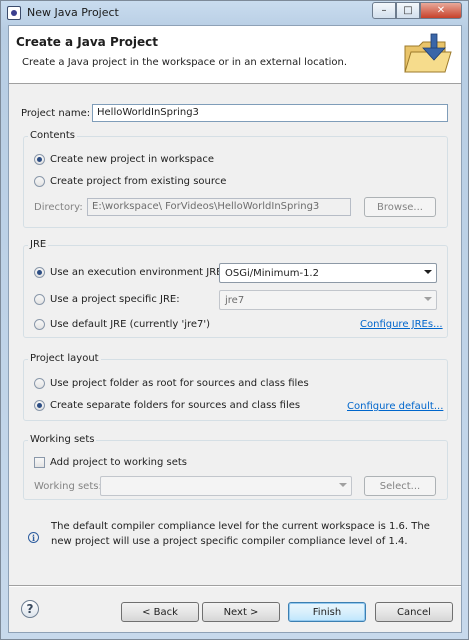 The image size is (469, 640). What do you see at coordinates (235, 300) in the screenshot?
I see `project-specific-jre-value: jre7` at bounding box center [235, 300].